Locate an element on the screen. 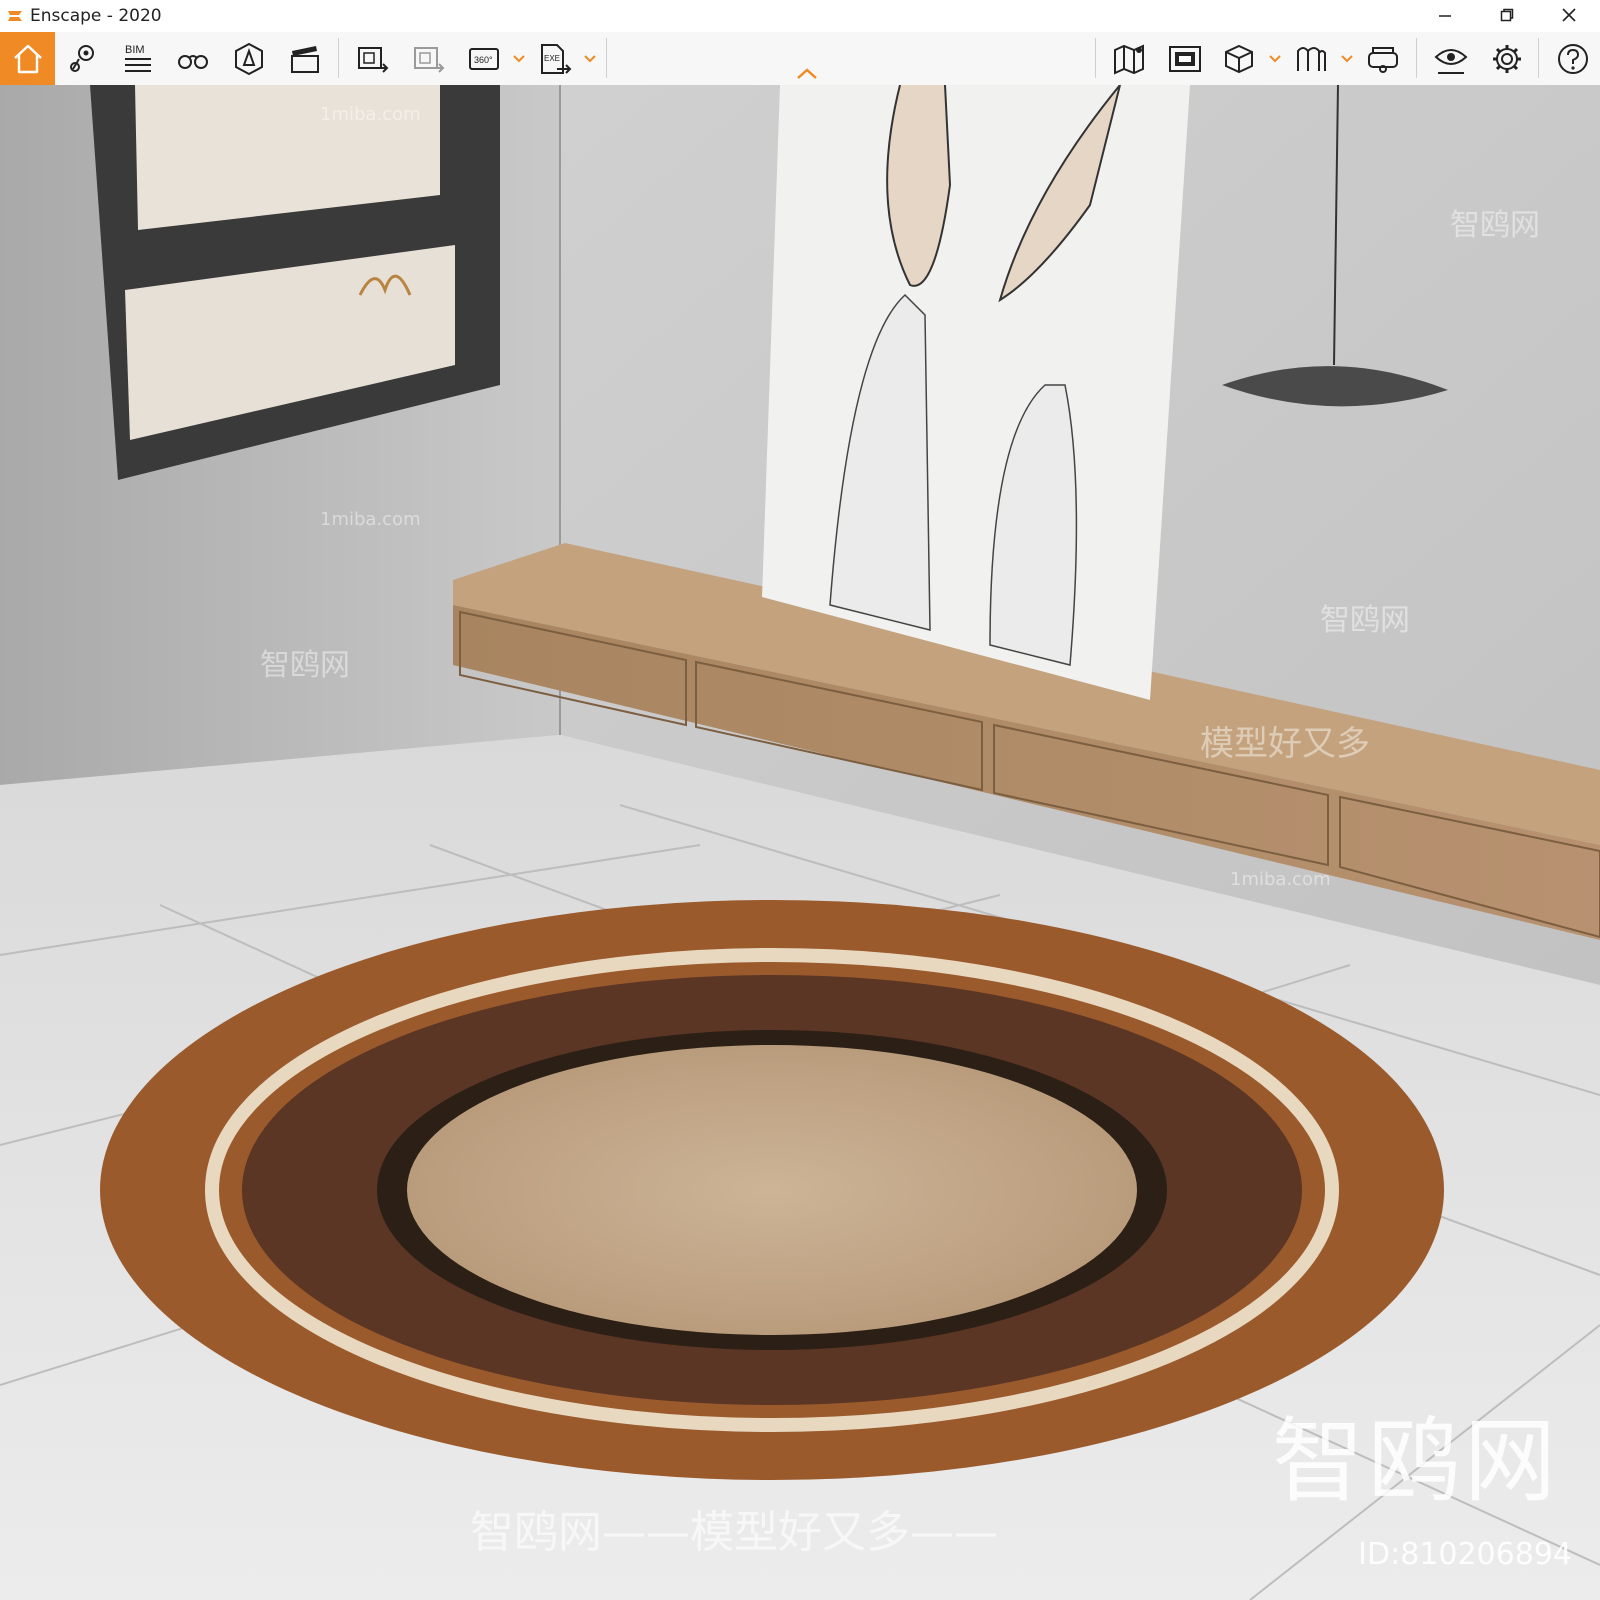 This screenshot has height=1600, width=1600. location-pin-icon is located at coordinates (82, 58).